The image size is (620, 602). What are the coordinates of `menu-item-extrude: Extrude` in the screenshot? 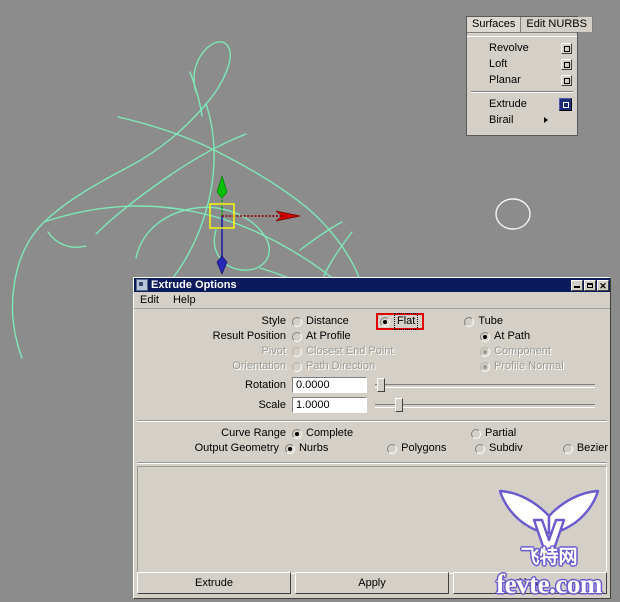 It's located at (522, 104).